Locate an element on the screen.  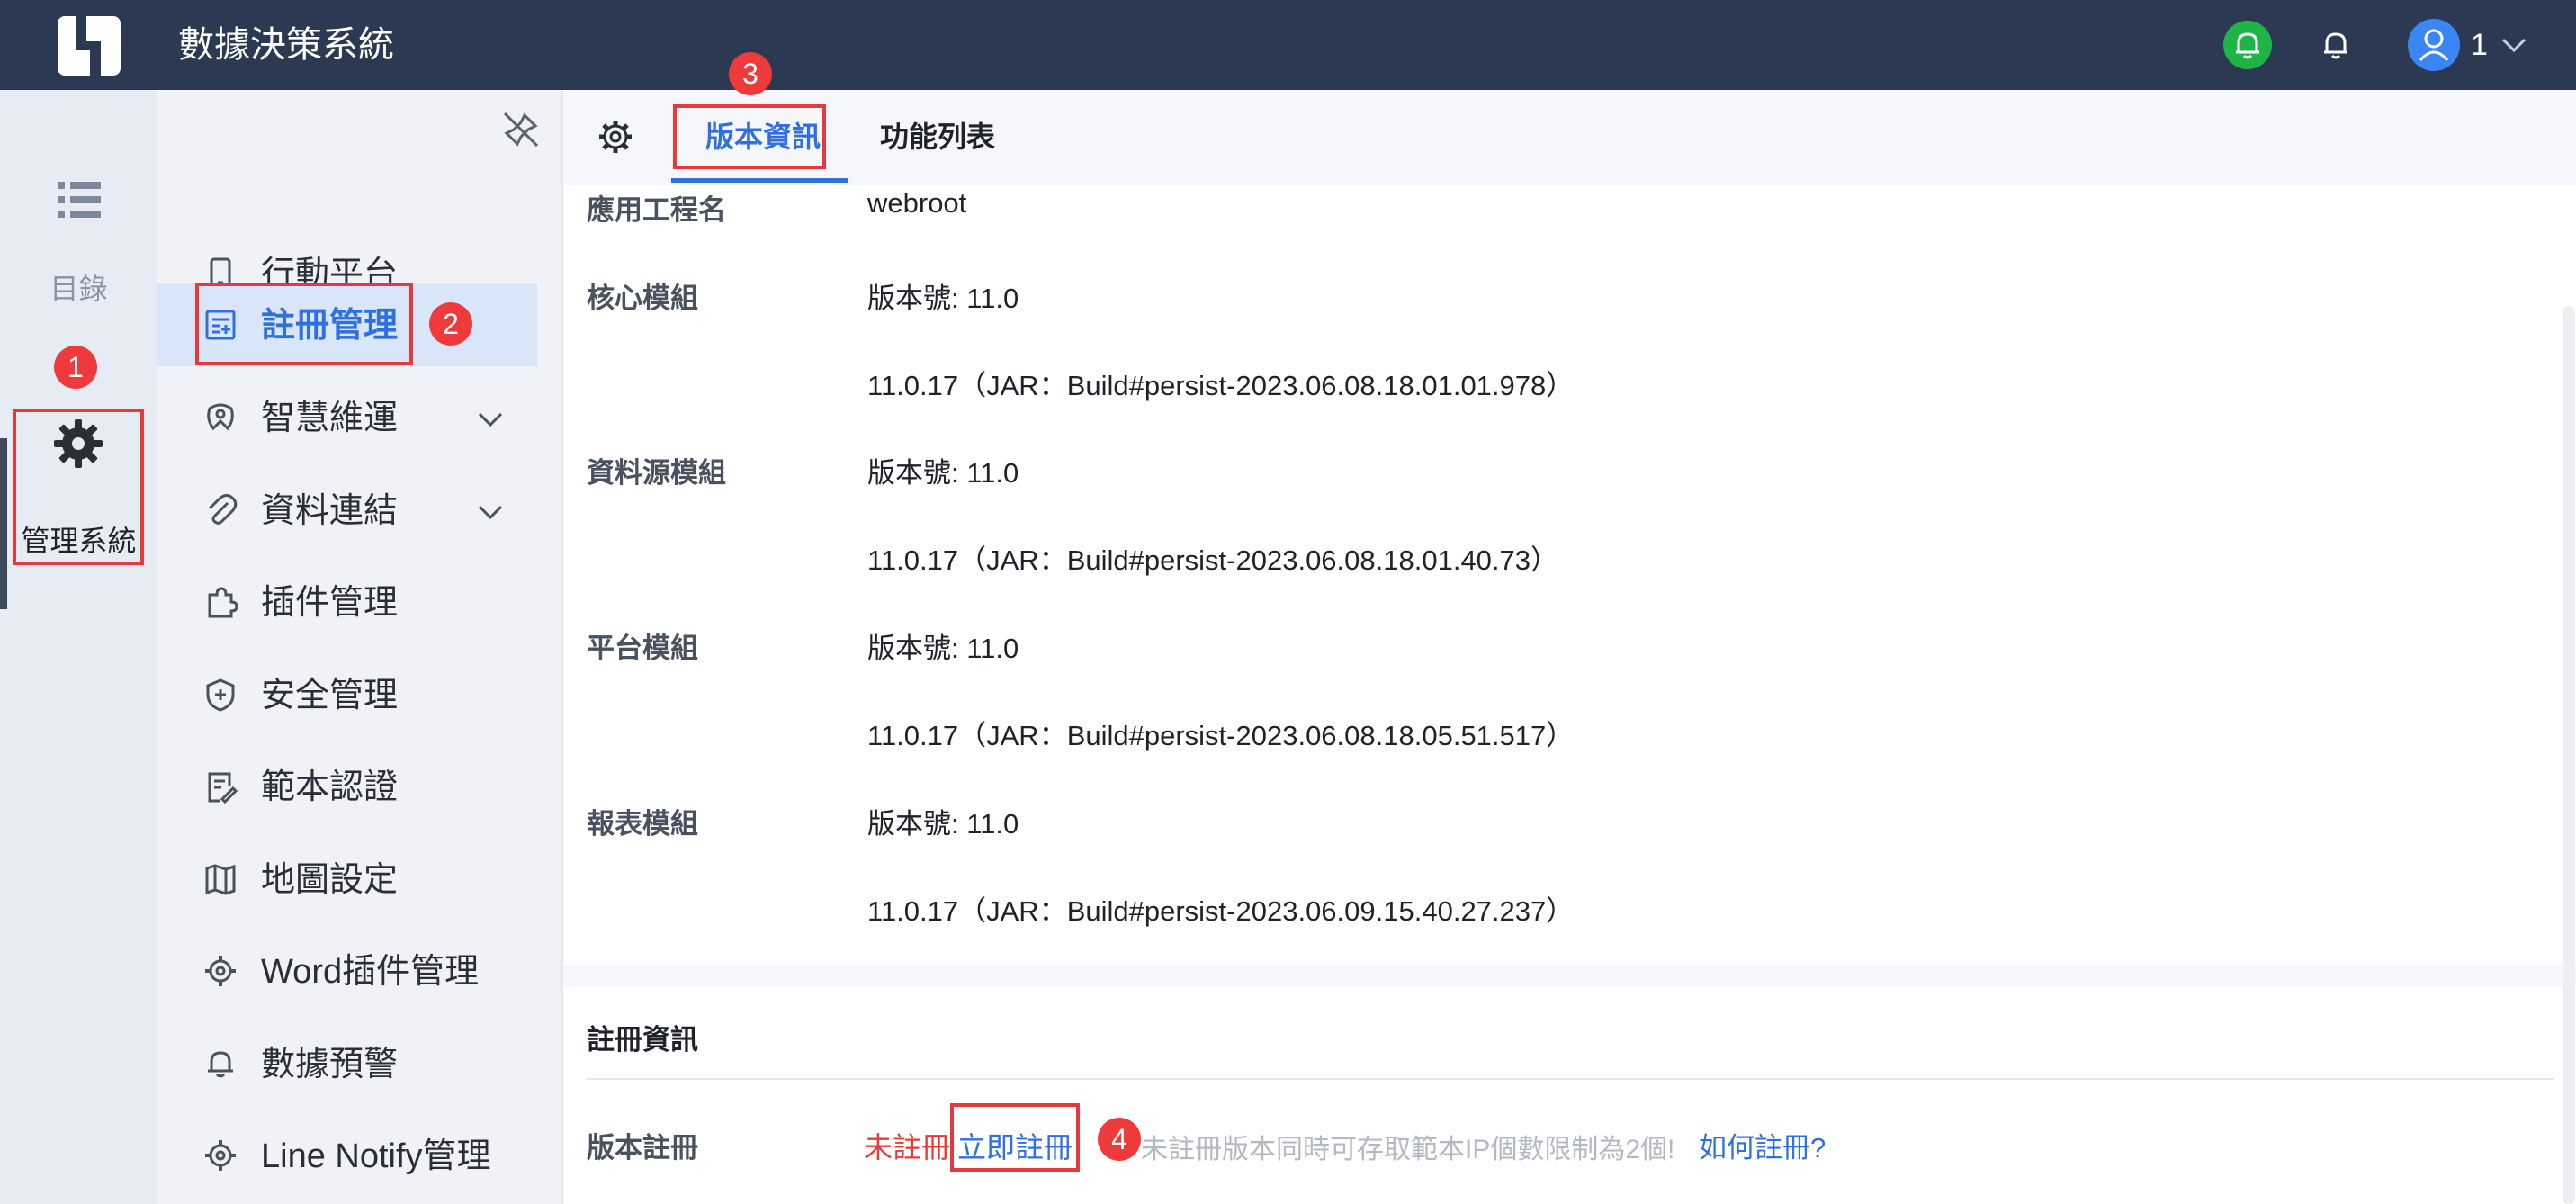
row-value-report-version: 版本號: 11.0 is located at coordinates (943, 824).